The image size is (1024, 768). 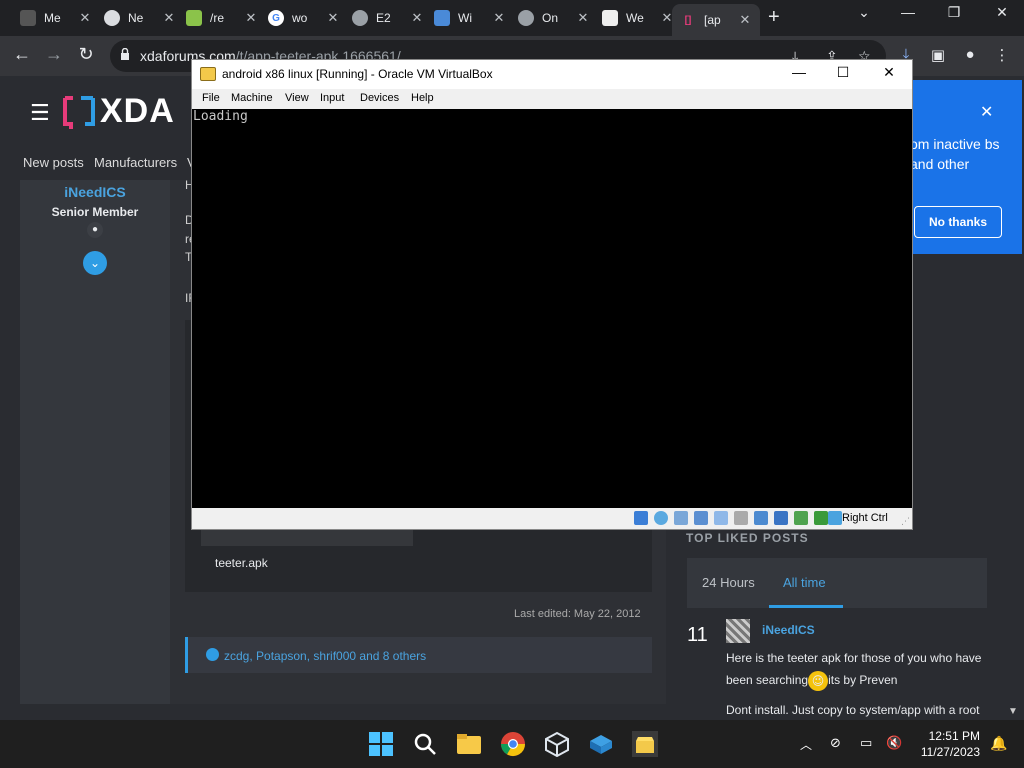 What do you see at coordinates (998, 743) in the screenshot?
I see `notification-bell-icon: 🔔` at bounding box center [998, 743].